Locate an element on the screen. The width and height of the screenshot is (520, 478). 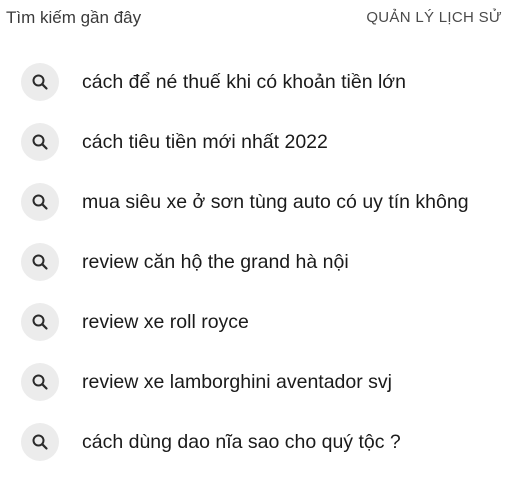
recent-search-item: cách để né thuế khi có khoản tiền lớn is located at coordinates (260, 82).